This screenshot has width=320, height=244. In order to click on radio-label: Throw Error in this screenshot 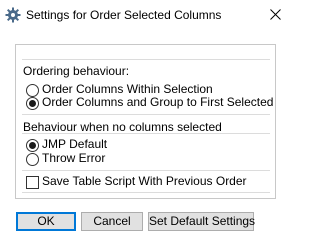, I will do `click(74, 158)`.